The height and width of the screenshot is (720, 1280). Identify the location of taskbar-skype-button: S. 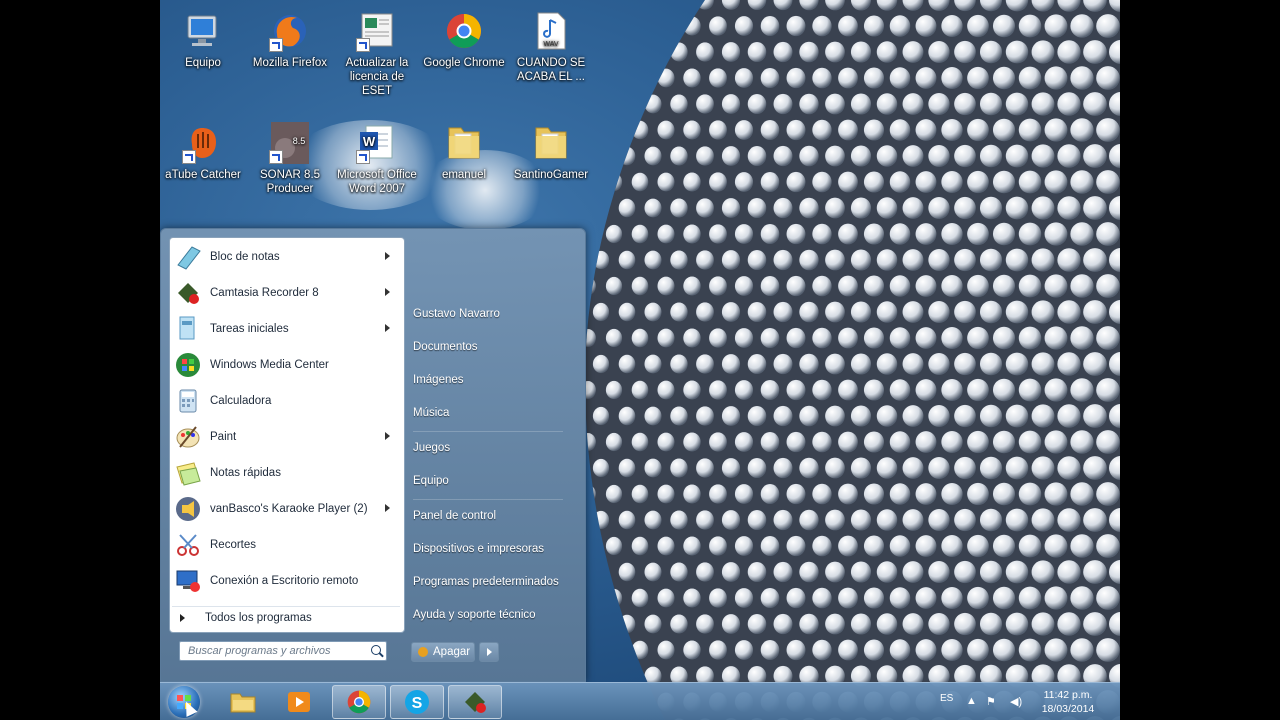
(417, 702).